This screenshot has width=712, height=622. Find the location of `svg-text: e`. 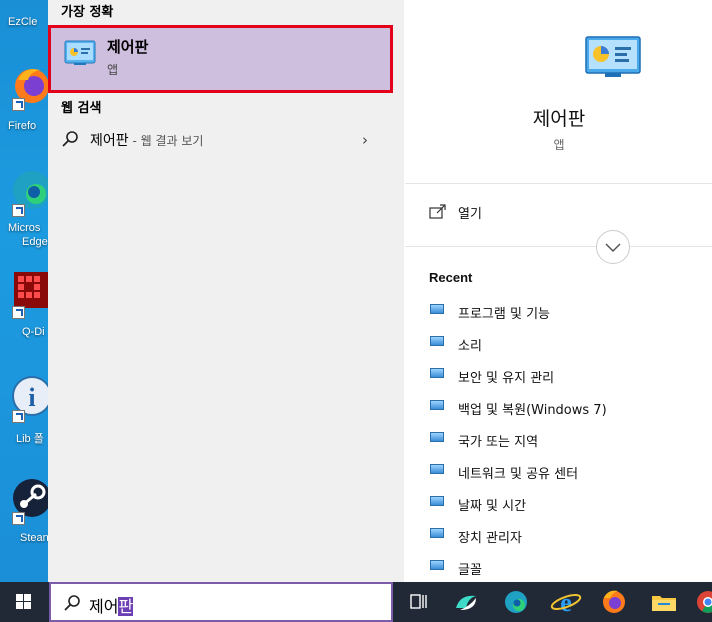

svg-text: e is located at coordinates (566, 602).